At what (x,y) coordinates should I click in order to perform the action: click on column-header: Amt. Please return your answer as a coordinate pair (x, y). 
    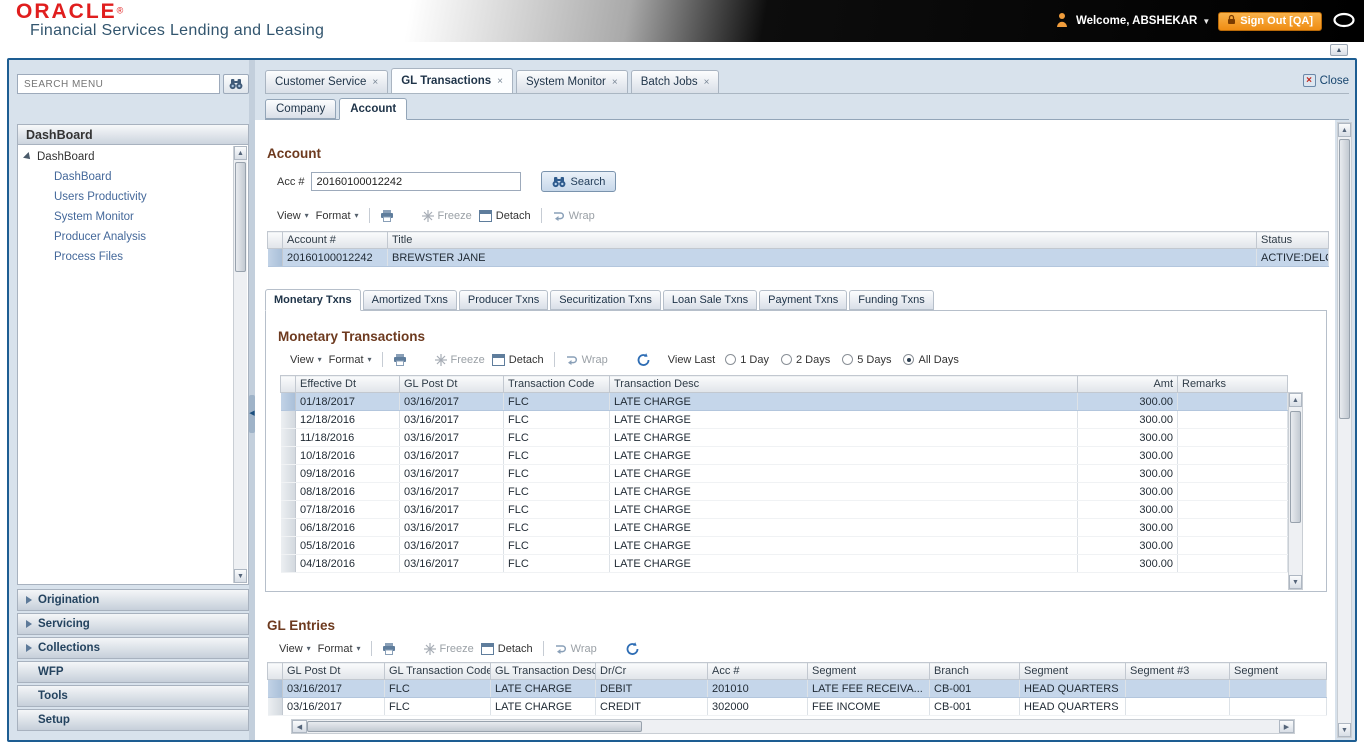
    Looking at the image, I should click on (1127, 384).